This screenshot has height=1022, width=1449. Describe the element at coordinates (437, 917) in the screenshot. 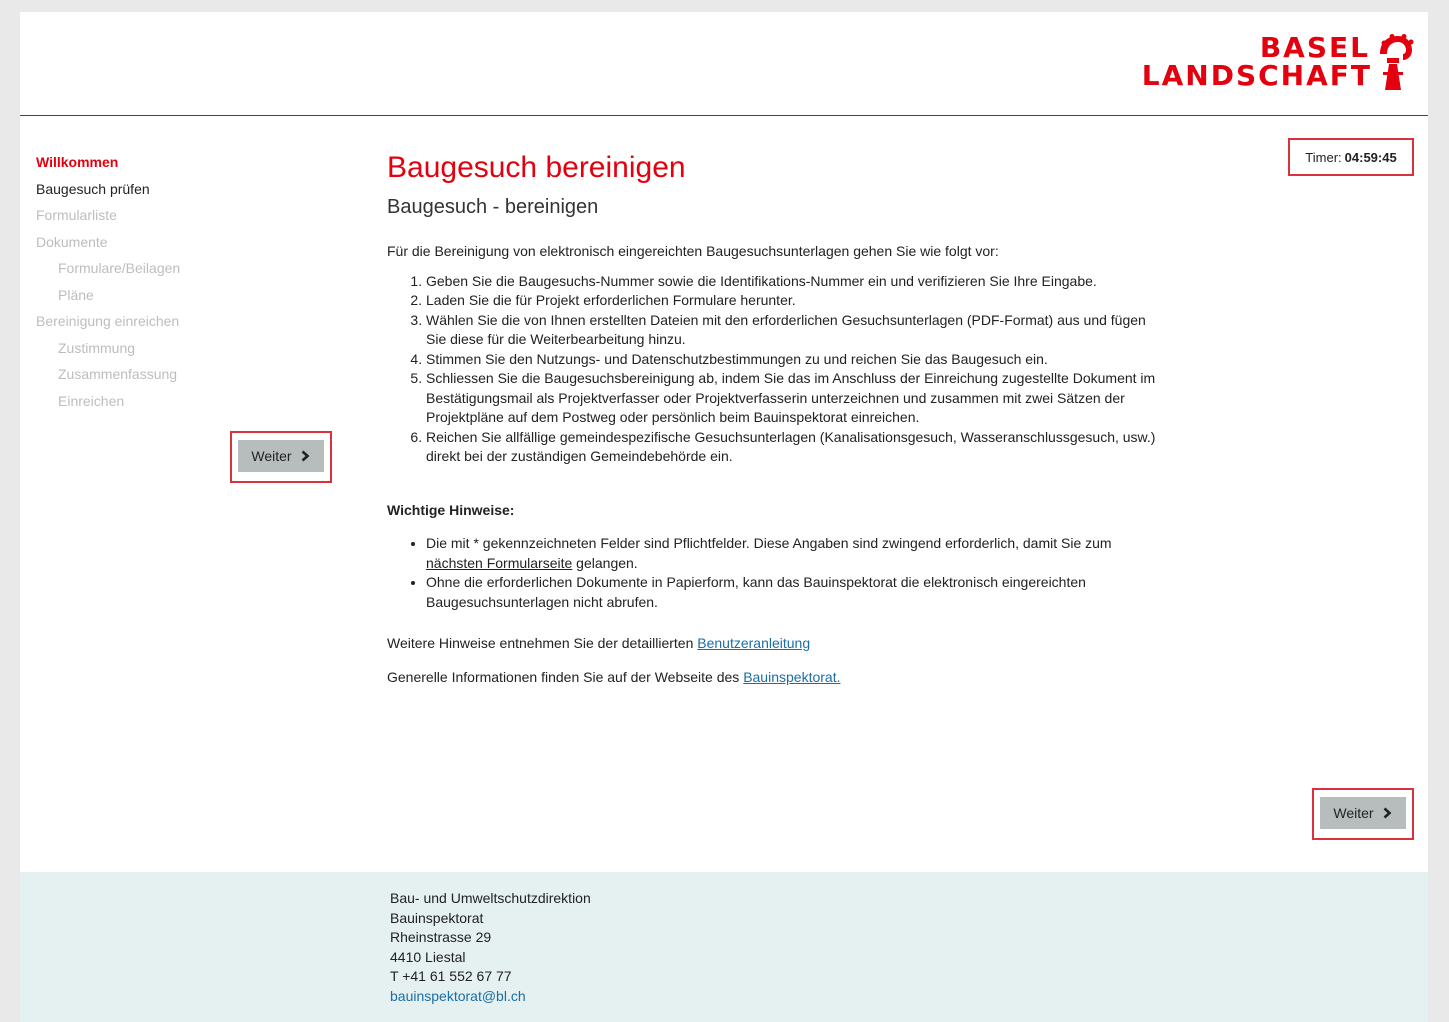

I see `footer-dept: Bauinspektorat` at that location.